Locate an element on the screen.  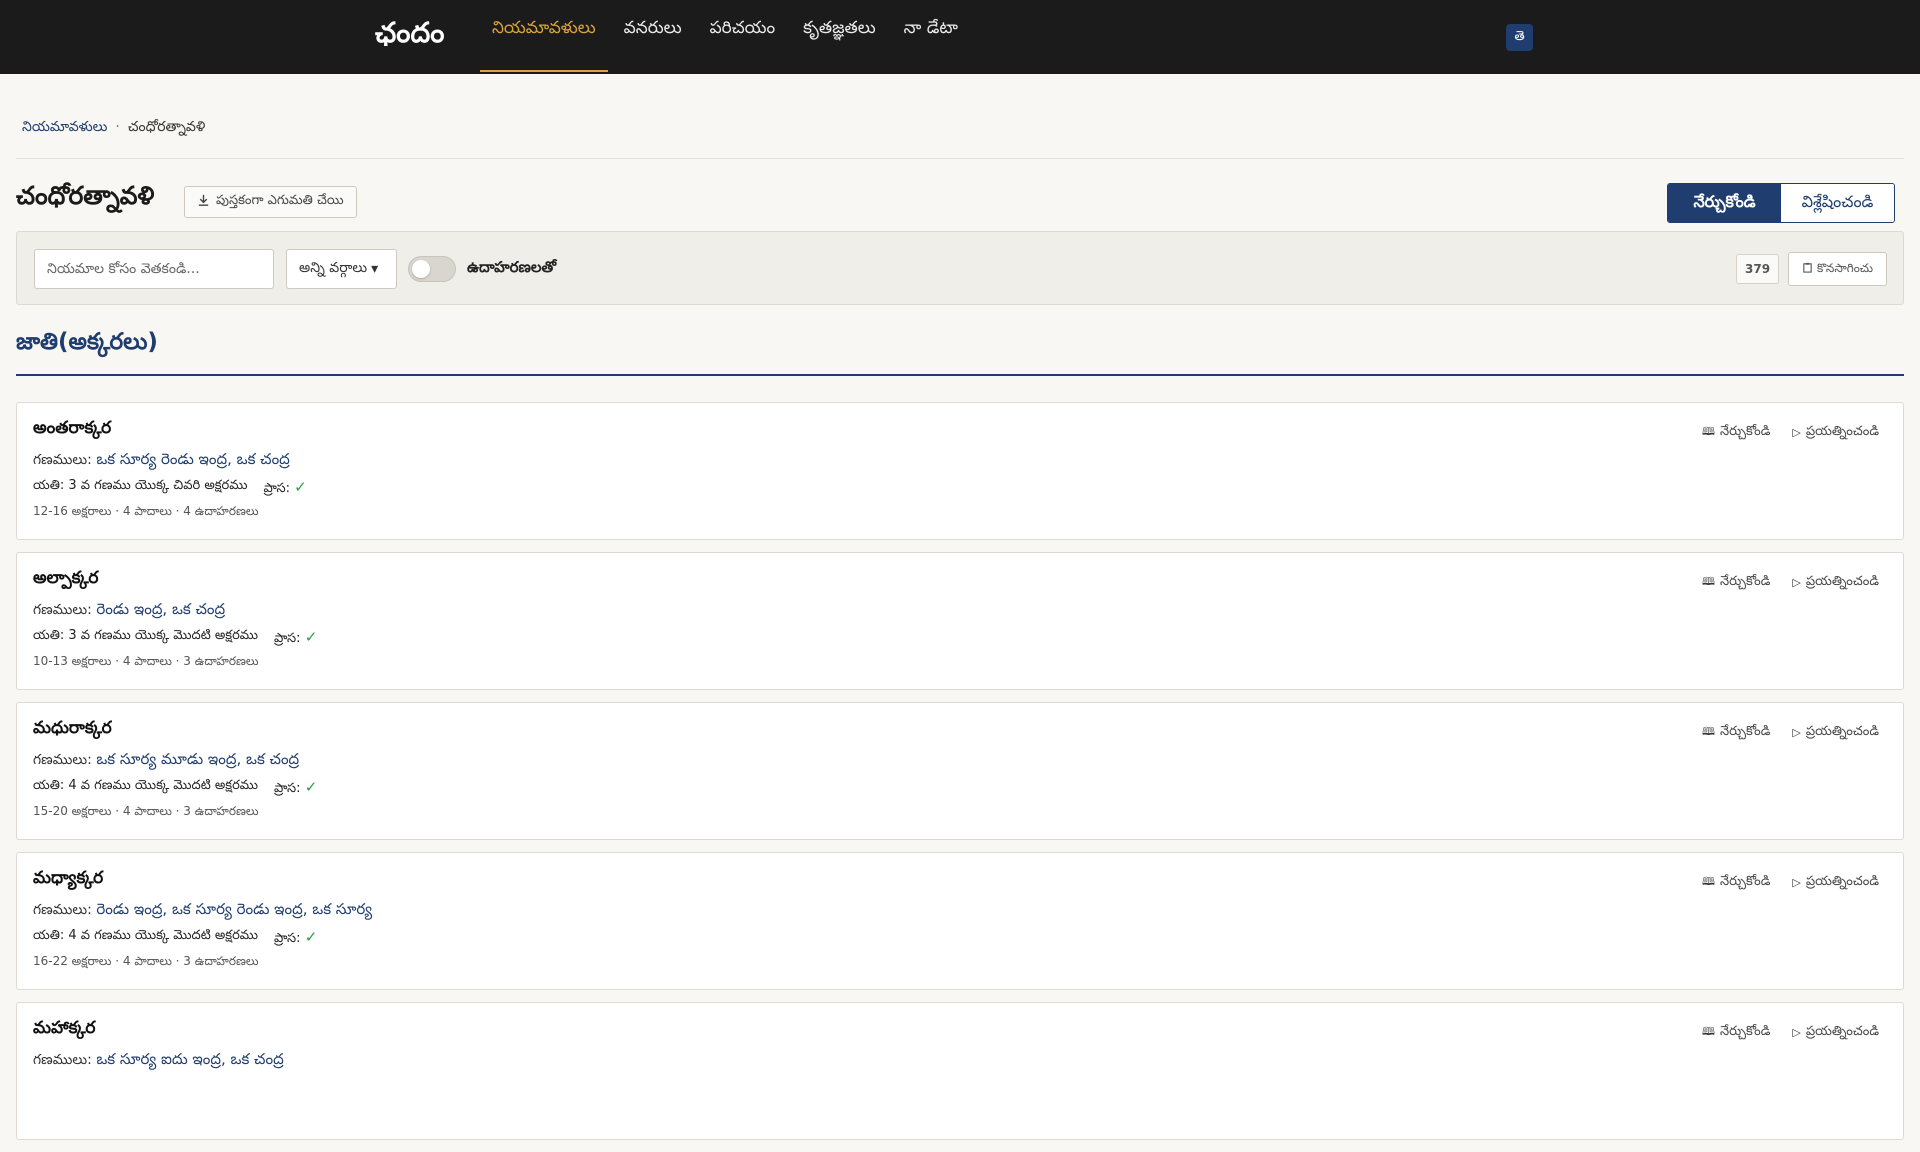
rule-ganas: గణములు: ఒక సూర్య ఐదు ఇంద్ర, ఒక చంద్ర is located at coordinates (158, 1061).